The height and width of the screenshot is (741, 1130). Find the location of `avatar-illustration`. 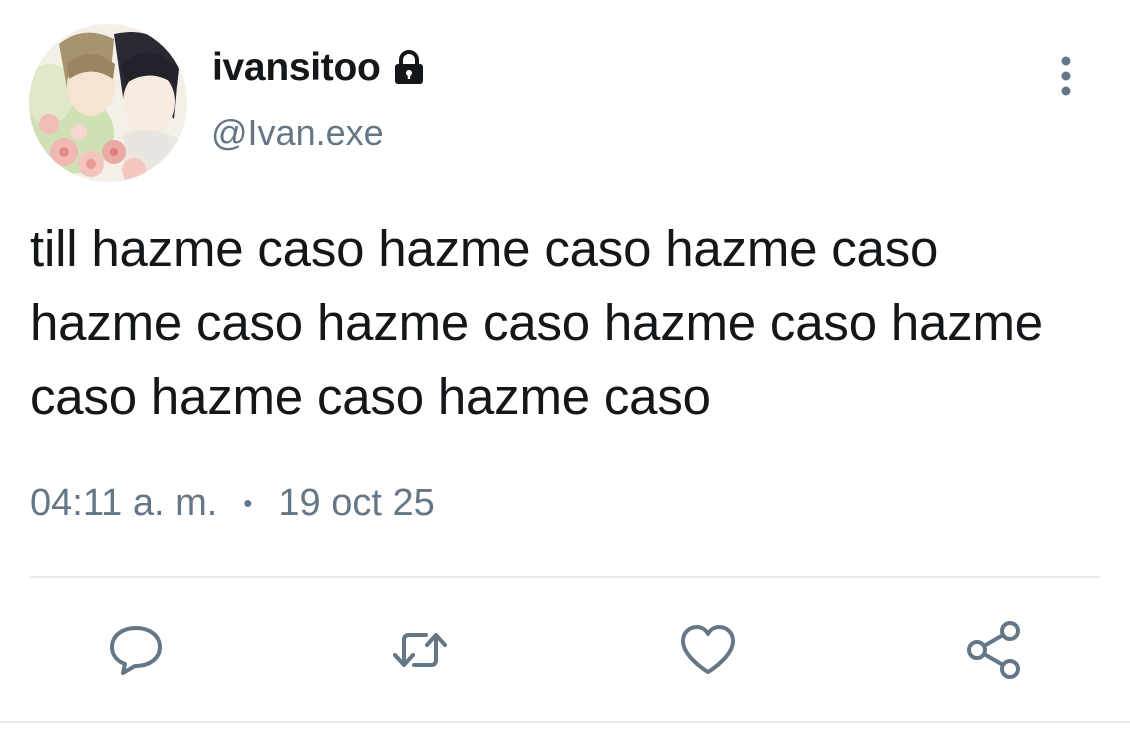

avatar-illustration is located at coordinates (108, 103).